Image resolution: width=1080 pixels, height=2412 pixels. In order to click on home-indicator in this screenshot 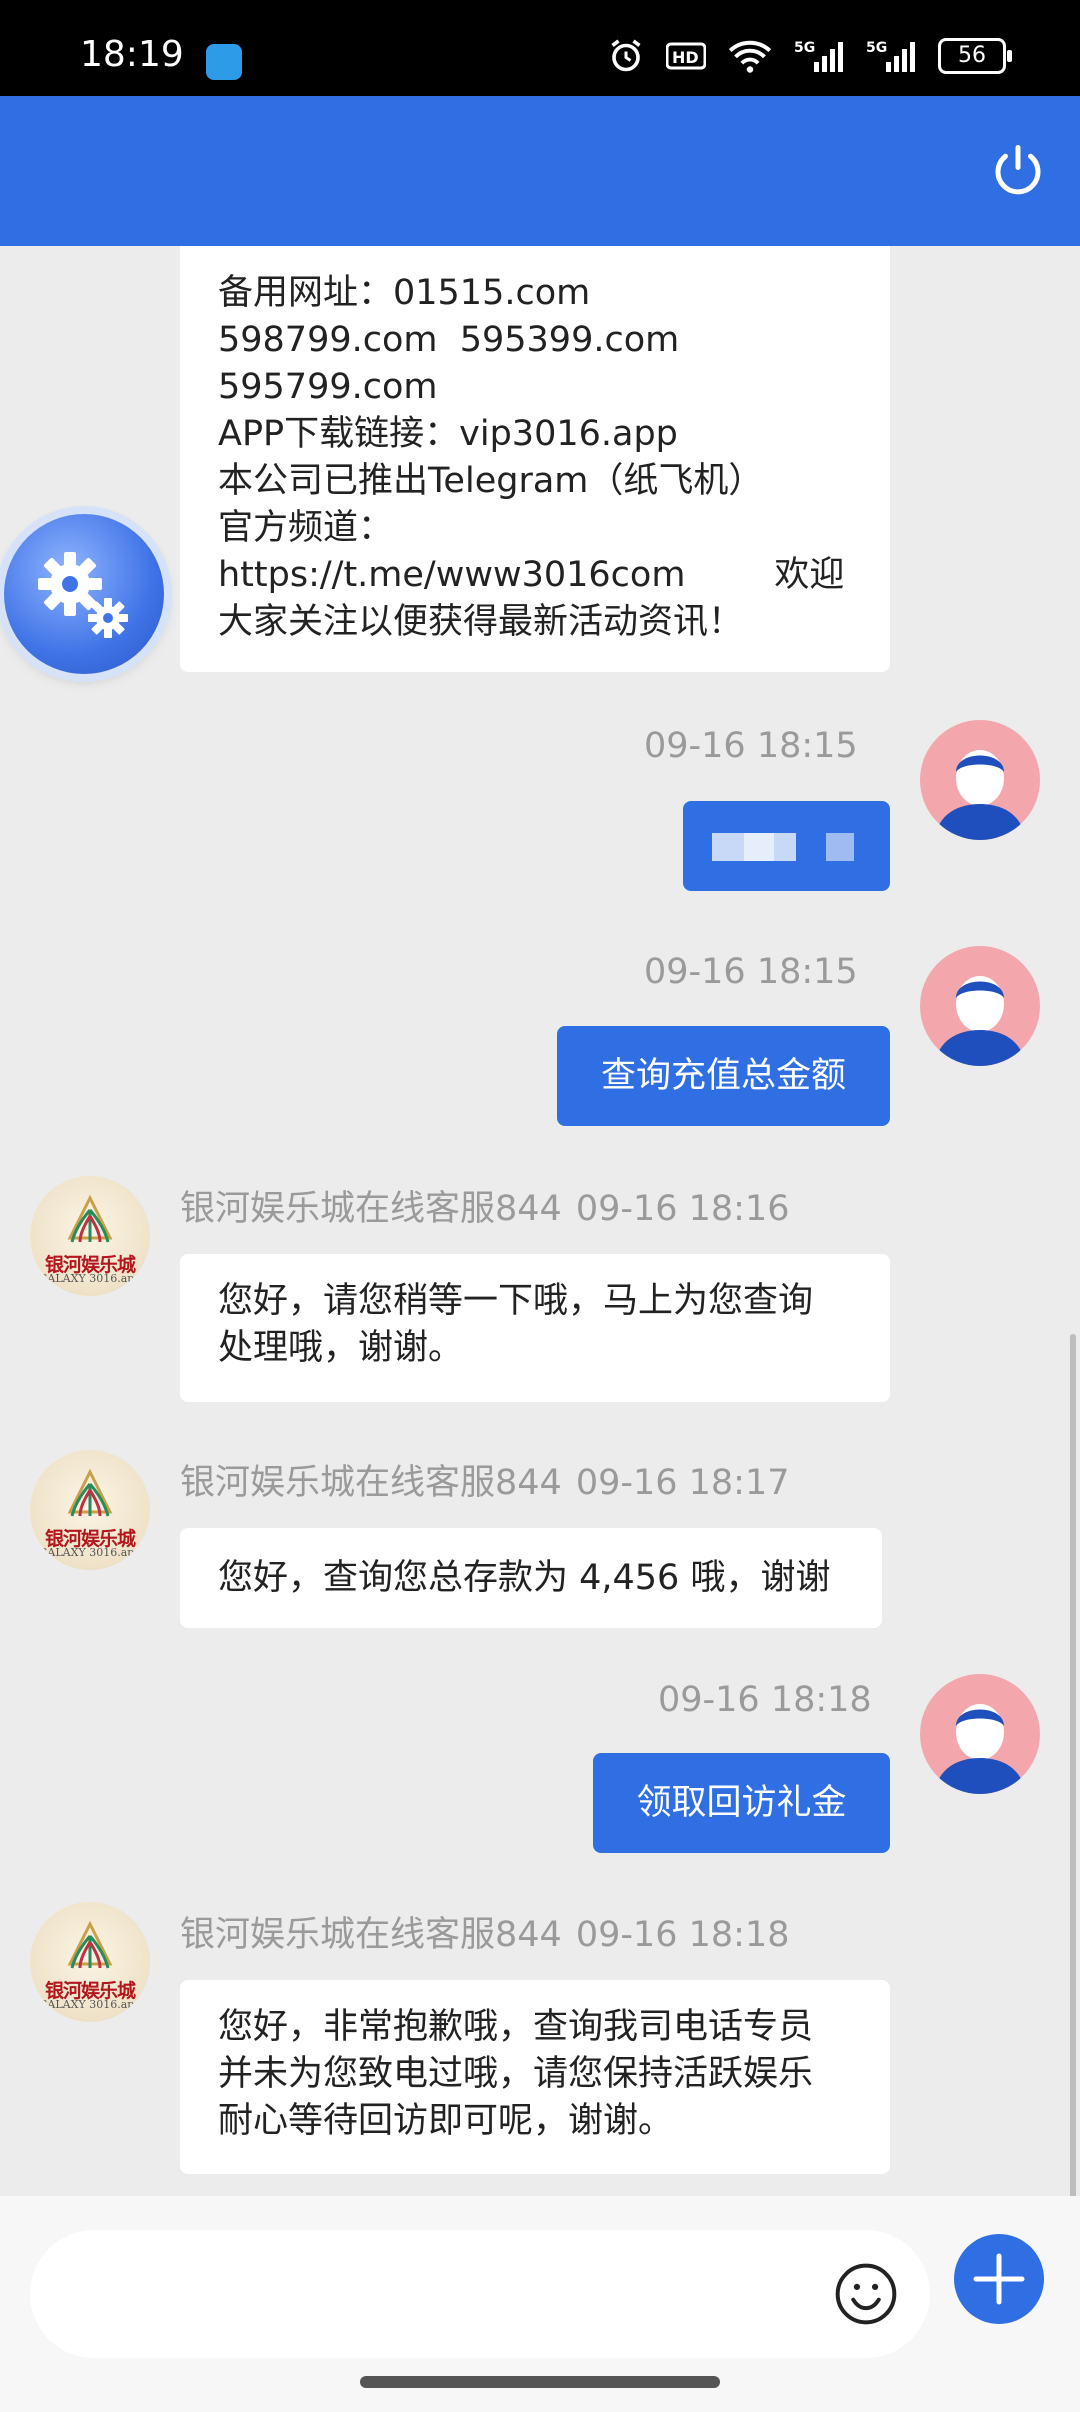, I will do `click(540, 2382)`.